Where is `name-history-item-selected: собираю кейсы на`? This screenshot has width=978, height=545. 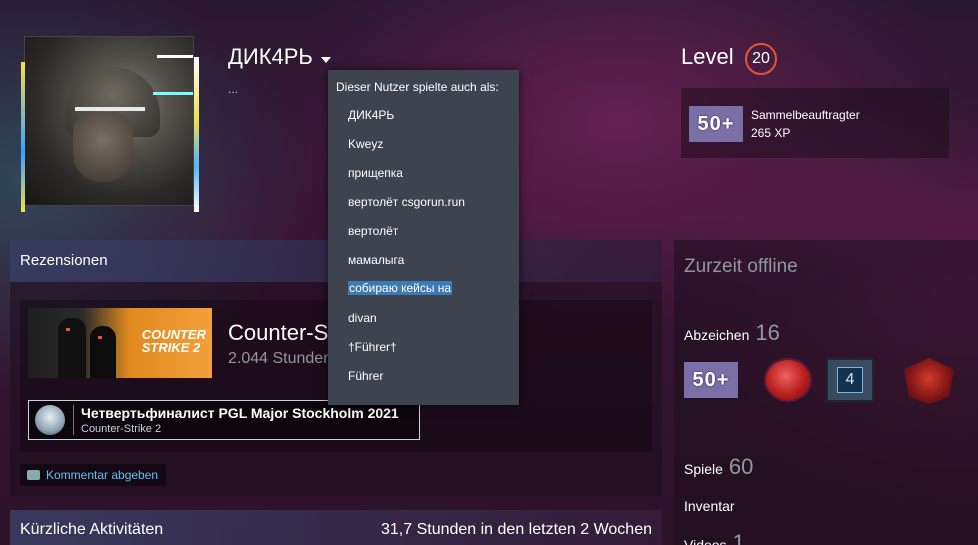
name-history-item-selected: собираю кейсы на is located at coordinates (400, 288).